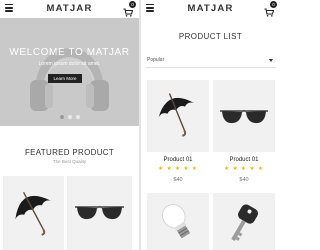 Image resolution: width=320 pixels, height=250 pixels. I want to click on hero-subtitle: Lorem ipsum dolor sit amet., so click(69, 64).